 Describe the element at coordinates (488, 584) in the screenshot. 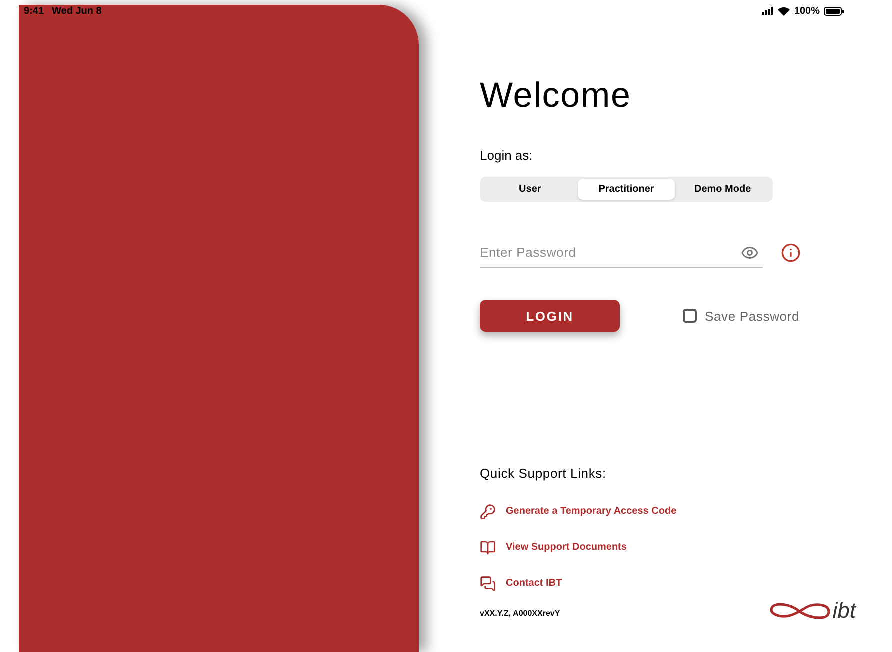

I see `chat-icon` at that location.